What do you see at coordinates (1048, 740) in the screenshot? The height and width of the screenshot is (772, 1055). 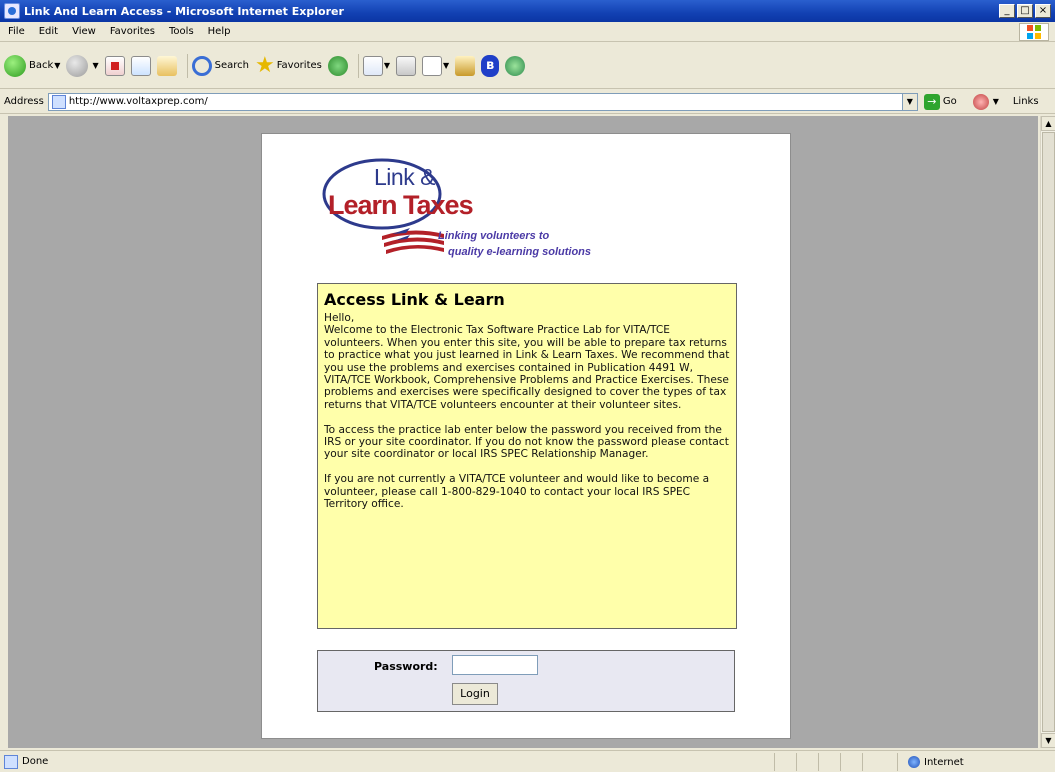 I see `scroll-down-icon: ▼` at bounding box center [1048, 740].